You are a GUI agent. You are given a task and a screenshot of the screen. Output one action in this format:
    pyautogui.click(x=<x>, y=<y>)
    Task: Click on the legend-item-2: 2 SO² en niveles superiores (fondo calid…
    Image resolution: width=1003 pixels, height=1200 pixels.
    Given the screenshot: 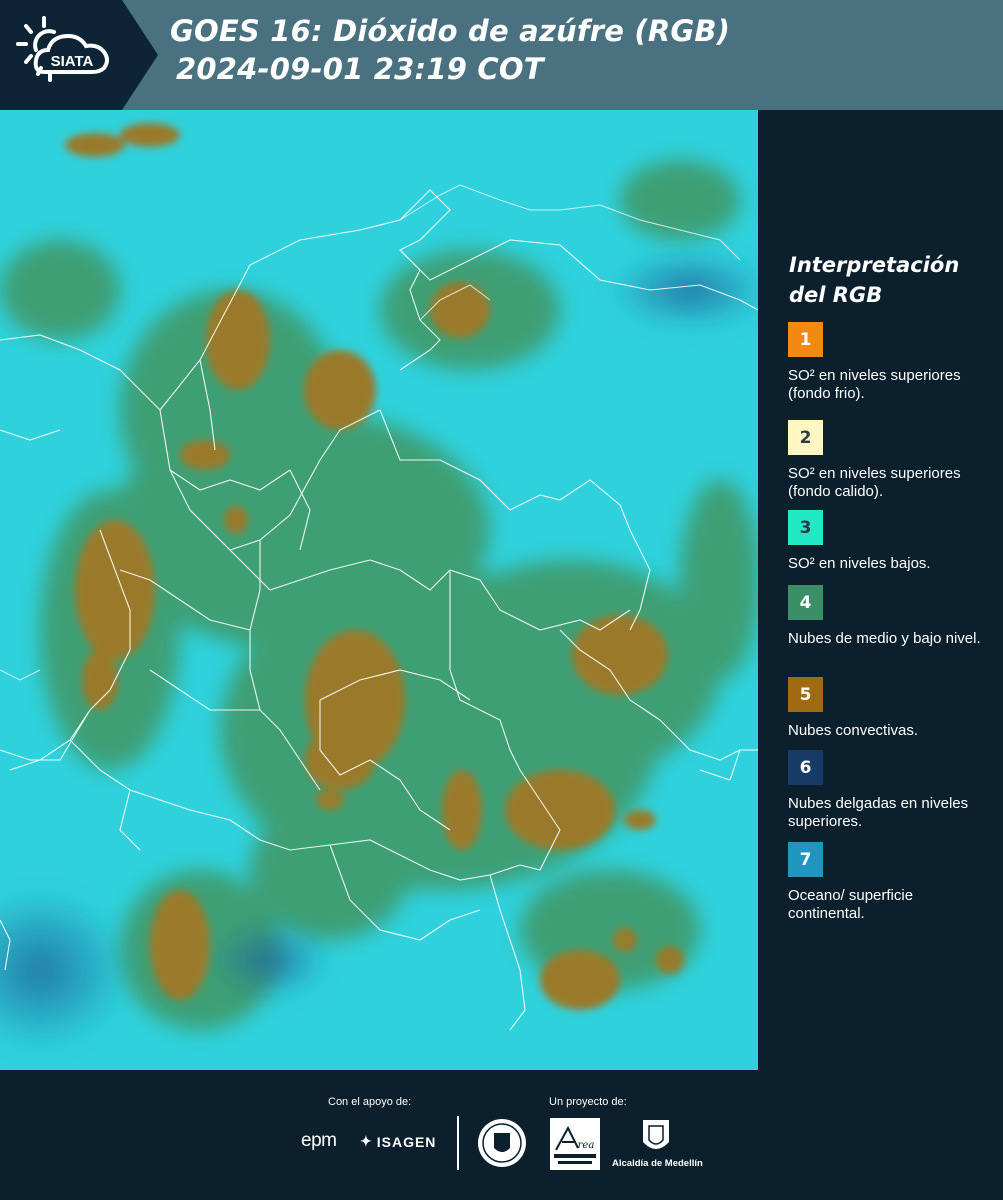 What is the action you would take?
    pyautogui.click(x=890, y=460)
    